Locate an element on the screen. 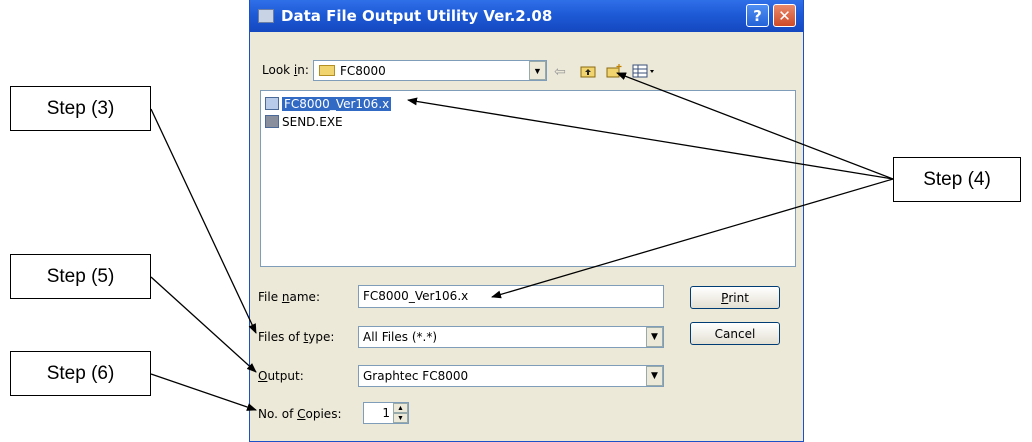  callout-step-3: Step (3) is located at coordinates (80, 108).